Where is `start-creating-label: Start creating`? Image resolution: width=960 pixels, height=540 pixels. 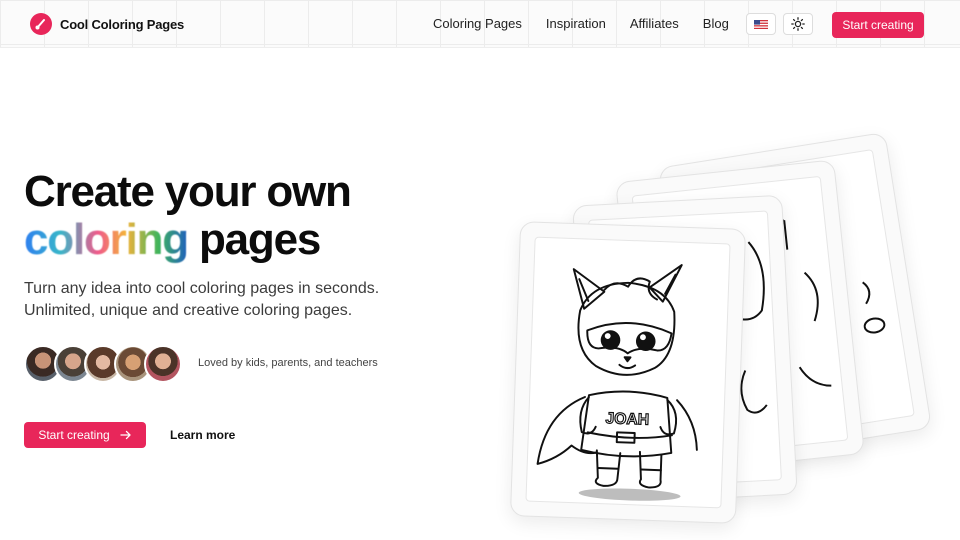
start-creating-label: Start creating is located at coordinates (74, 435).